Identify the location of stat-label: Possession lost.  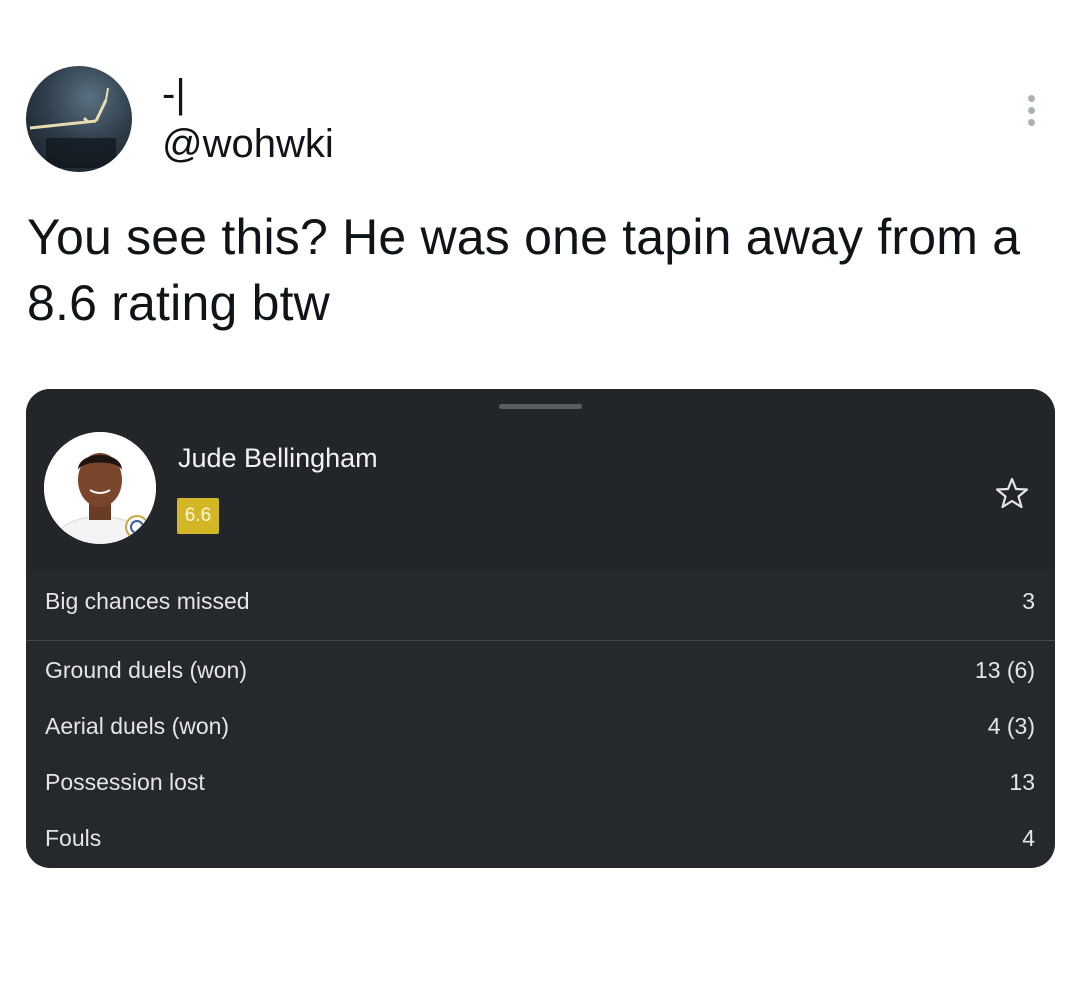
(125, 782).